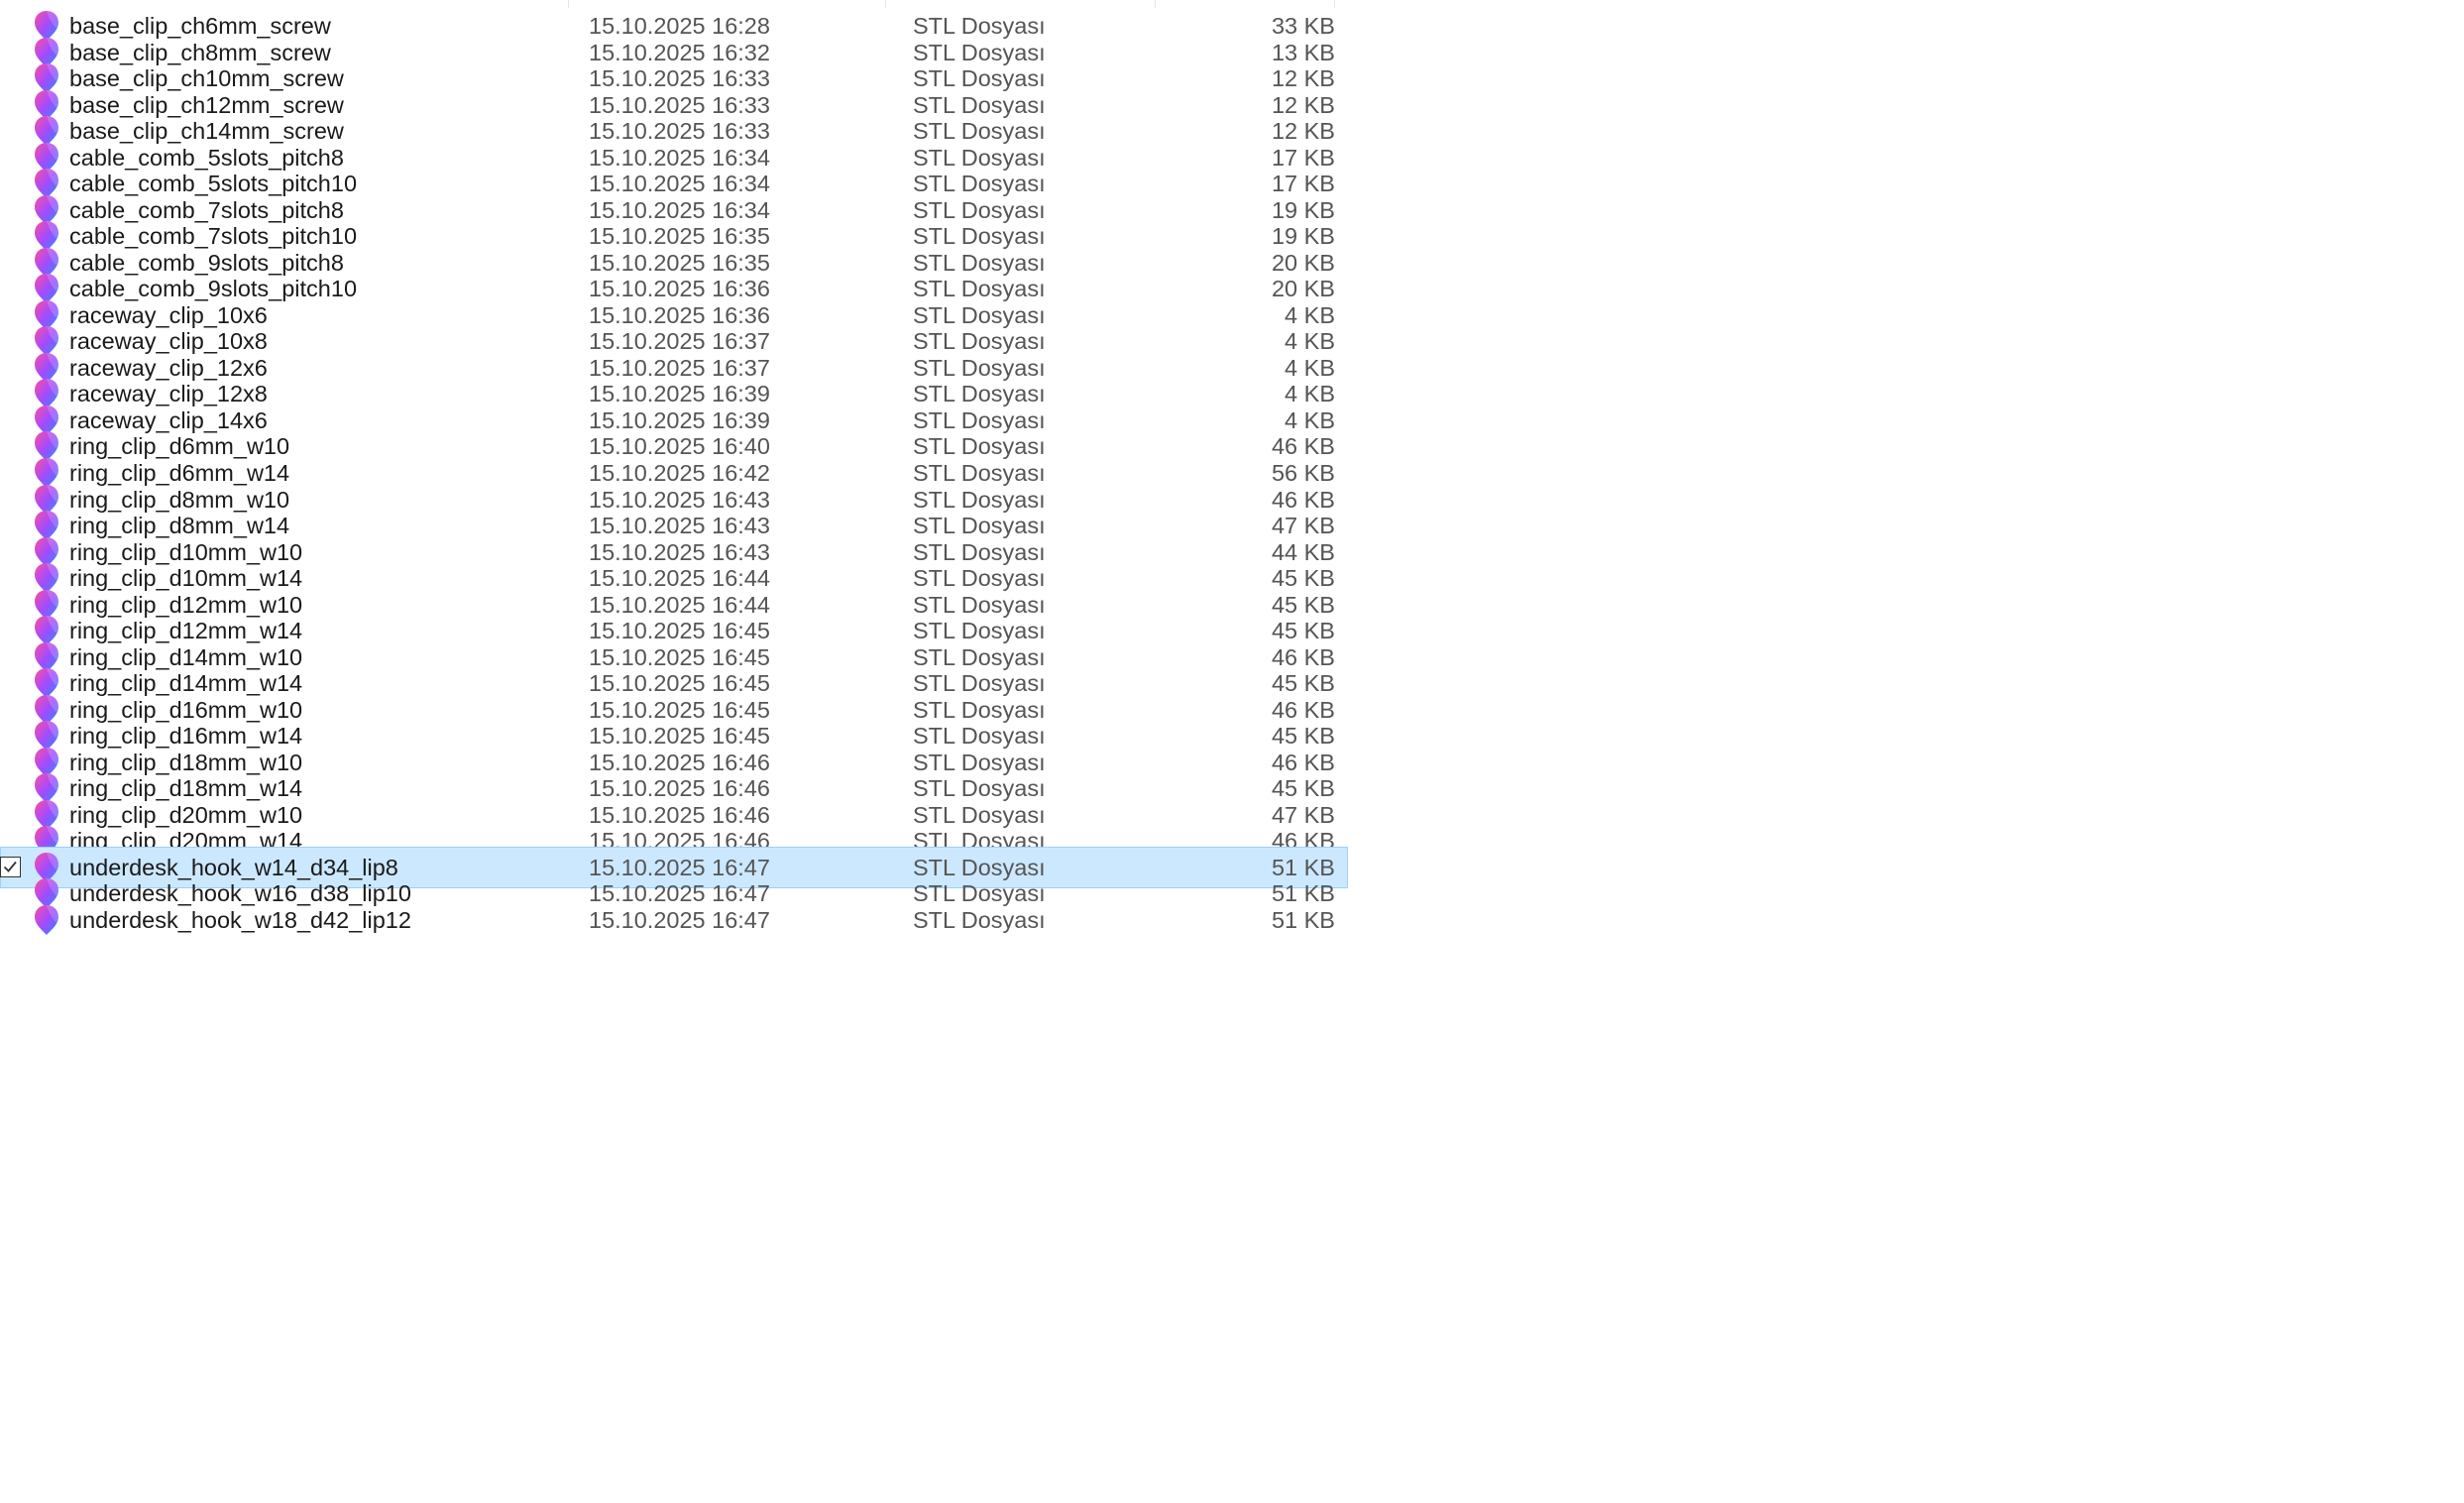  What do you see at coordinates (1303, 920) in the screenshot?
I see `file-size: 51 KB` at bounding box center [1303, 920].